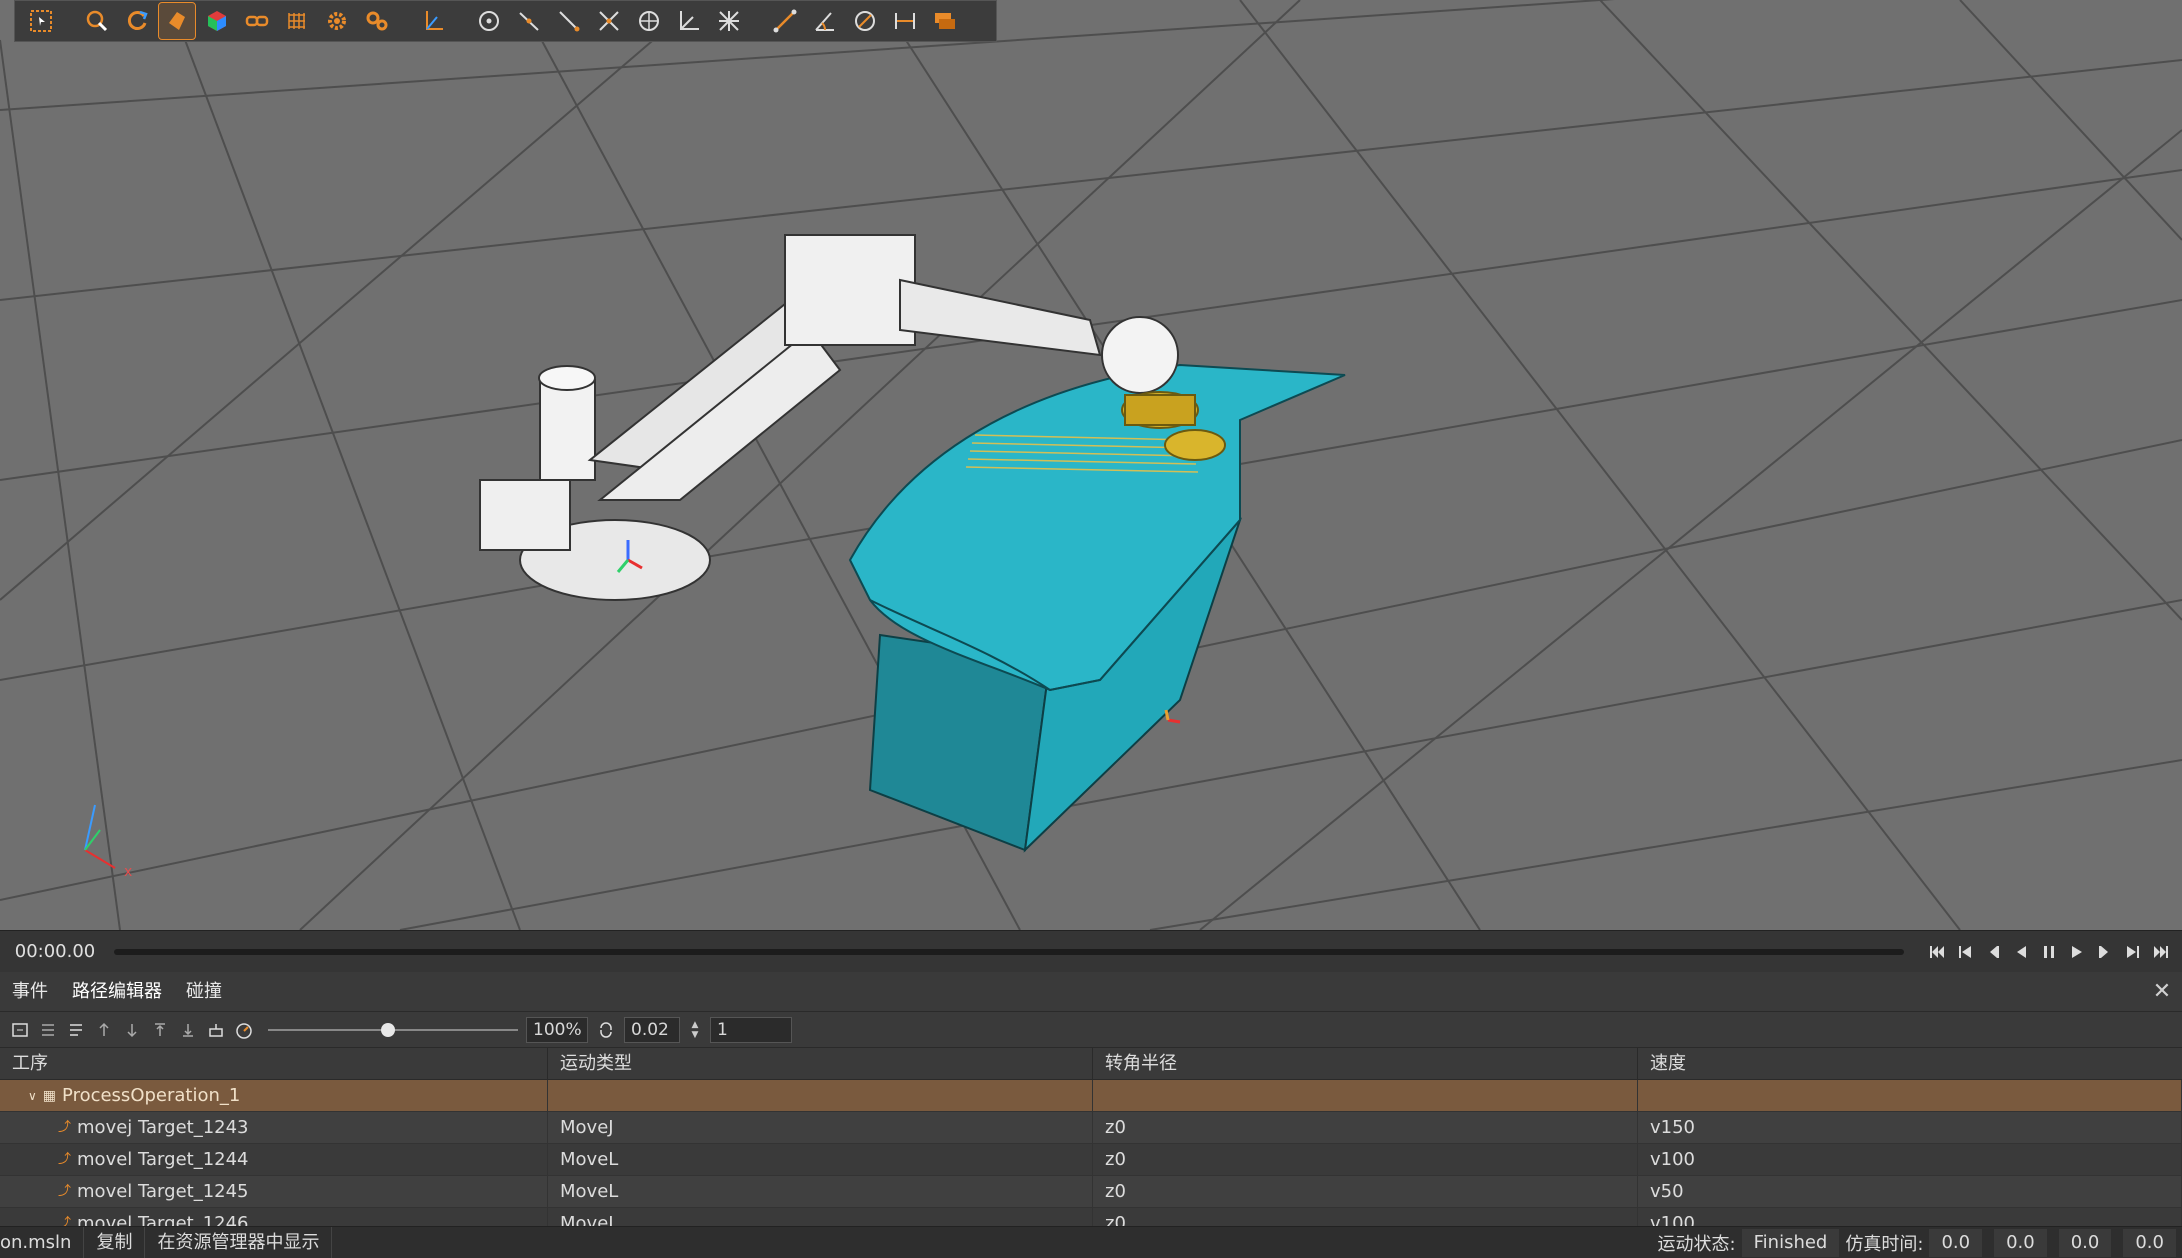 The height and width of the screenshot is (1258, 2182). Describe the element at coordinates (217, 21) in the screenshot. I see `cube-icon` at that location.